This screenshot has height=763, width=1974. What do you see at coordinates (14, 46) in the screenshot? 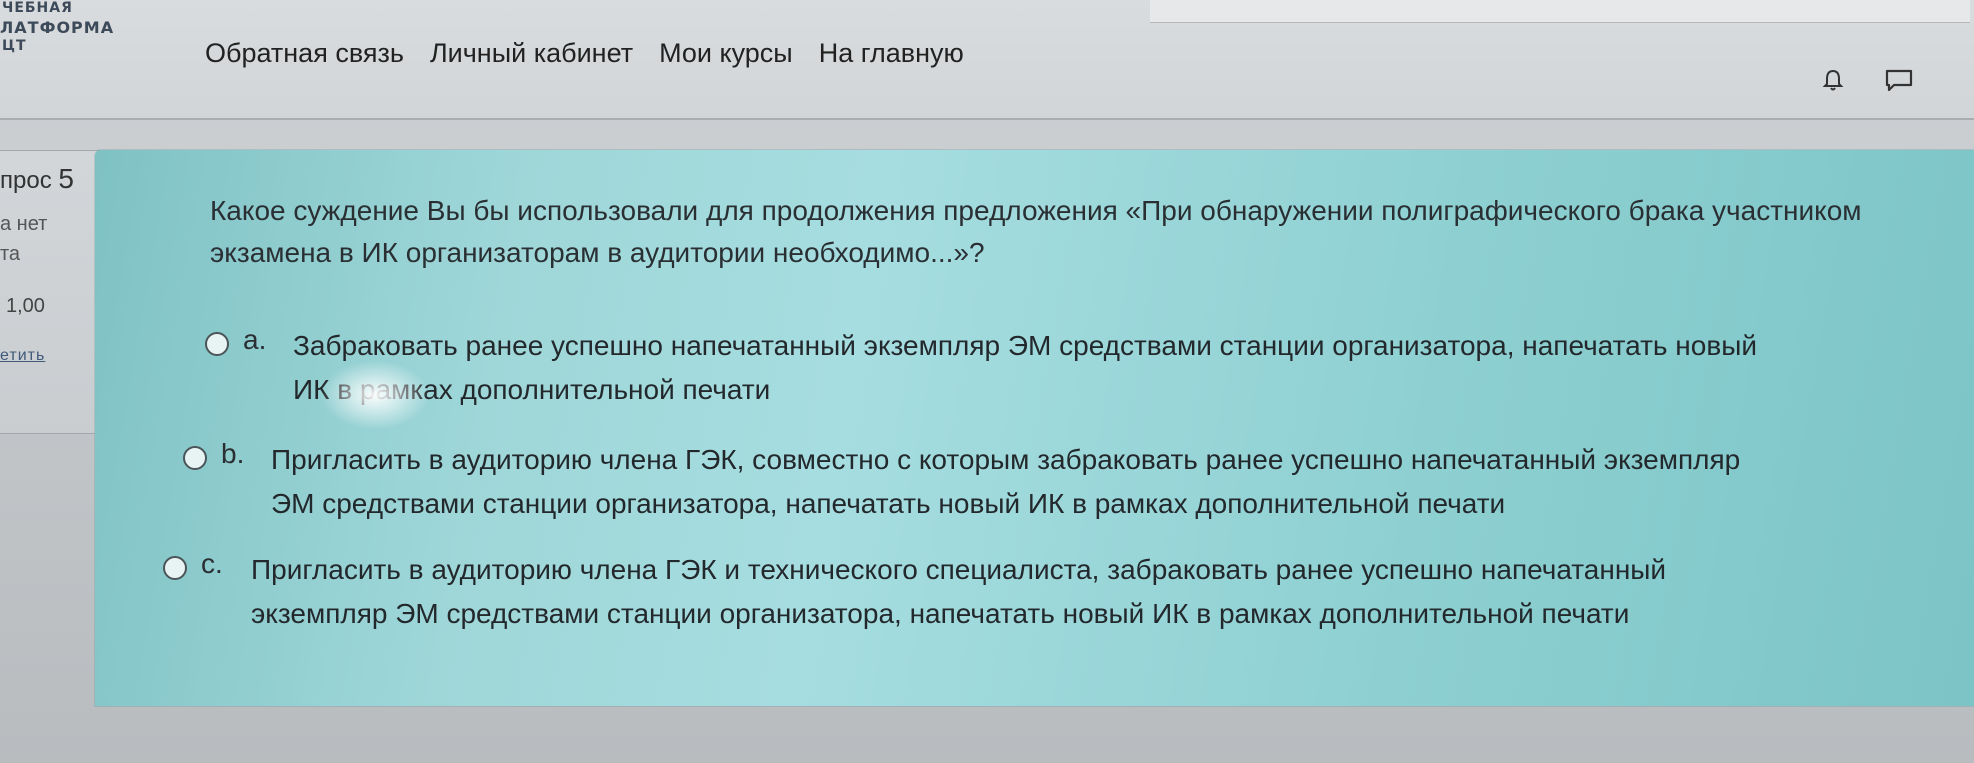
I see `logo-line-3: ЦТ` at bounding box center [14, 46].